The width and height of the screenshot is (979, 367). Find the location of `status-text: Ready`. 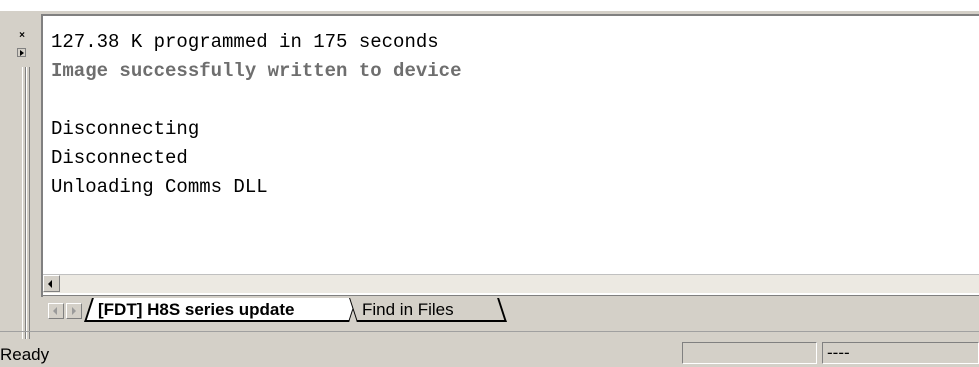

status-text: Ready is located at coordinates (25, 354).